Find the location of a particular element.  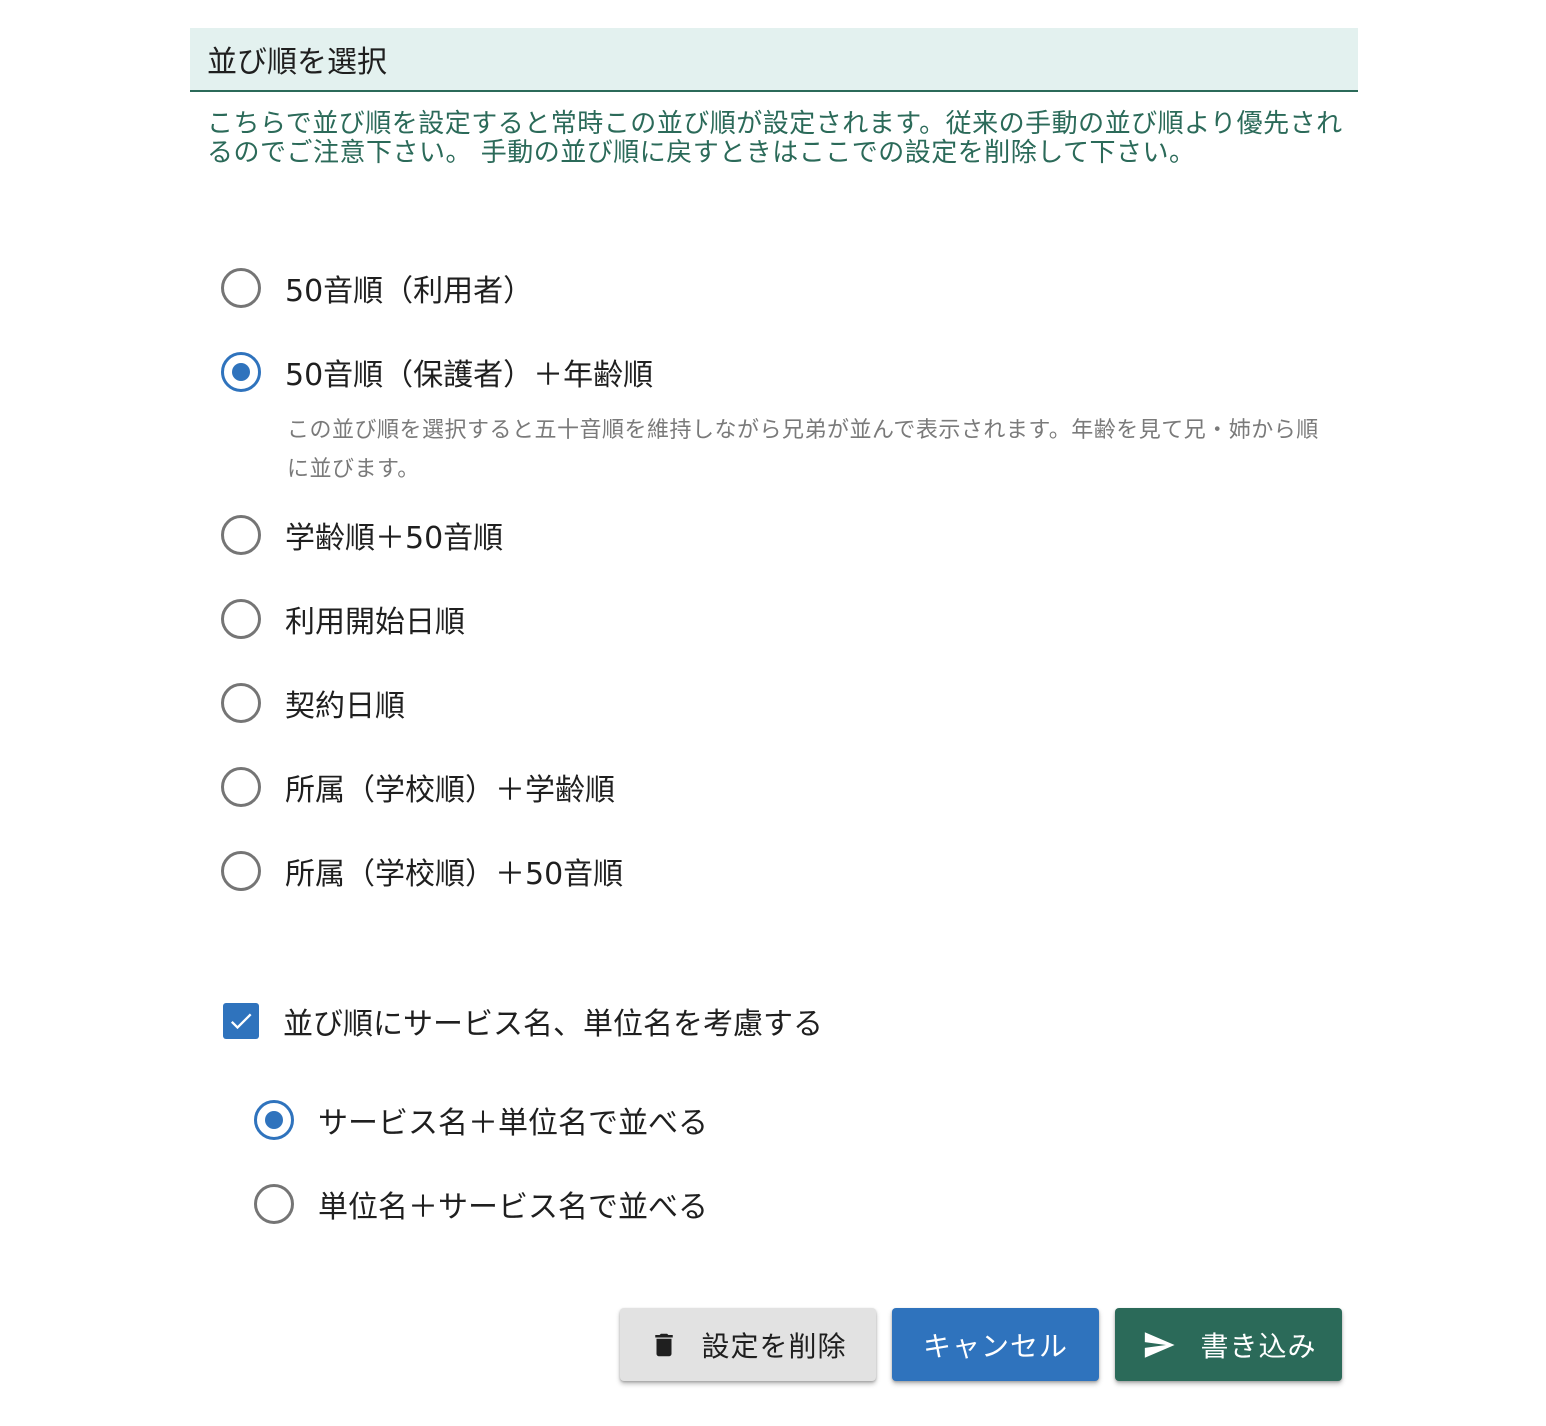

action-button-group: 設定を削除 キャンセル 書き込み is located at coordinates (981, 1344).